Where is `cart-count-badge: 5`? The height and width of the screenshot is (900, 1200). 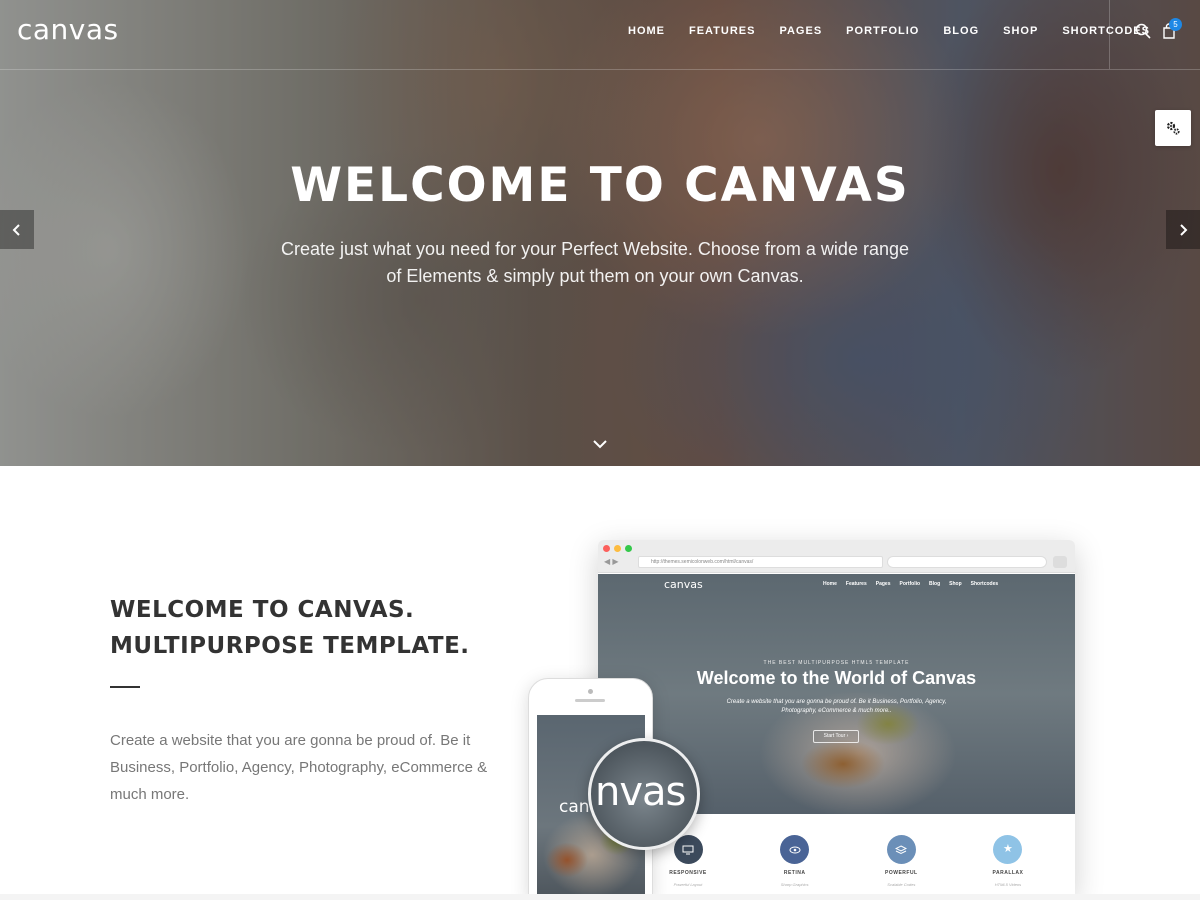
cart-count-badge: 5 is located at coordinates (1175, 24).